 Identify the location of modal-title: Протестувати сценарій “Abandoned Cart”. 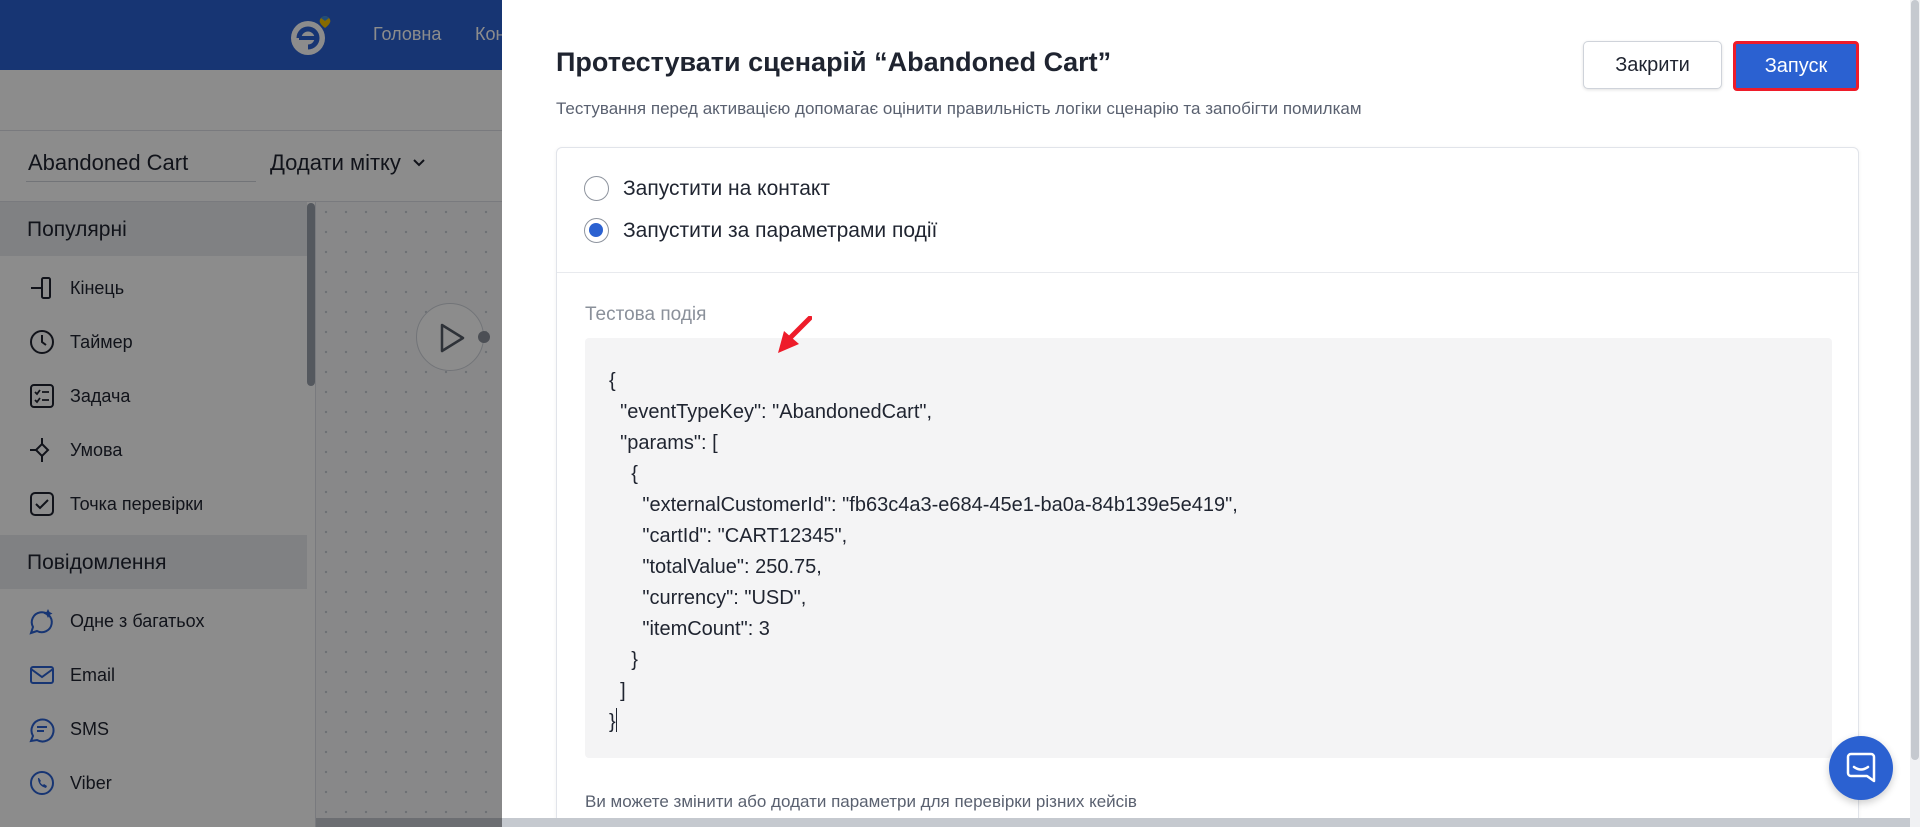
(834, 62).